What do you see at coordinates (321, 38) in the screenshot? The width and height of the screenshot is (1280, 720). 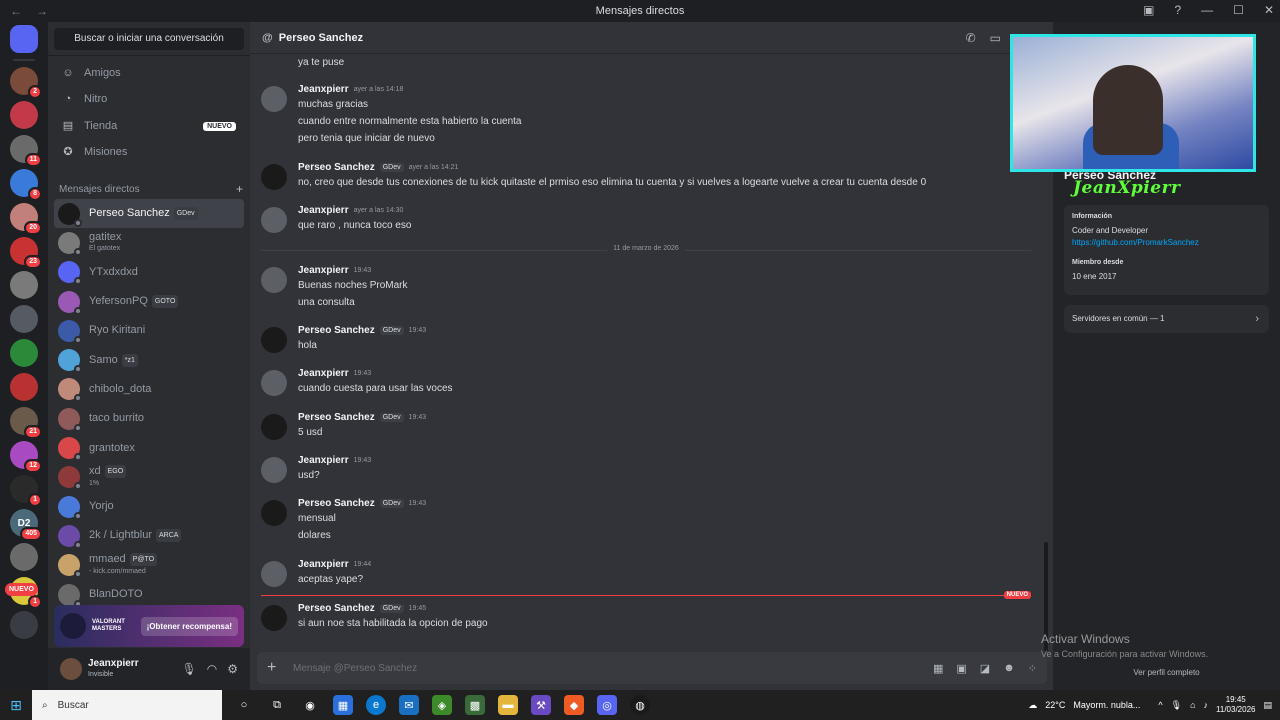 I see `chat-recipient-name: Perseo Sanchez` at bounding box center [321, 38].